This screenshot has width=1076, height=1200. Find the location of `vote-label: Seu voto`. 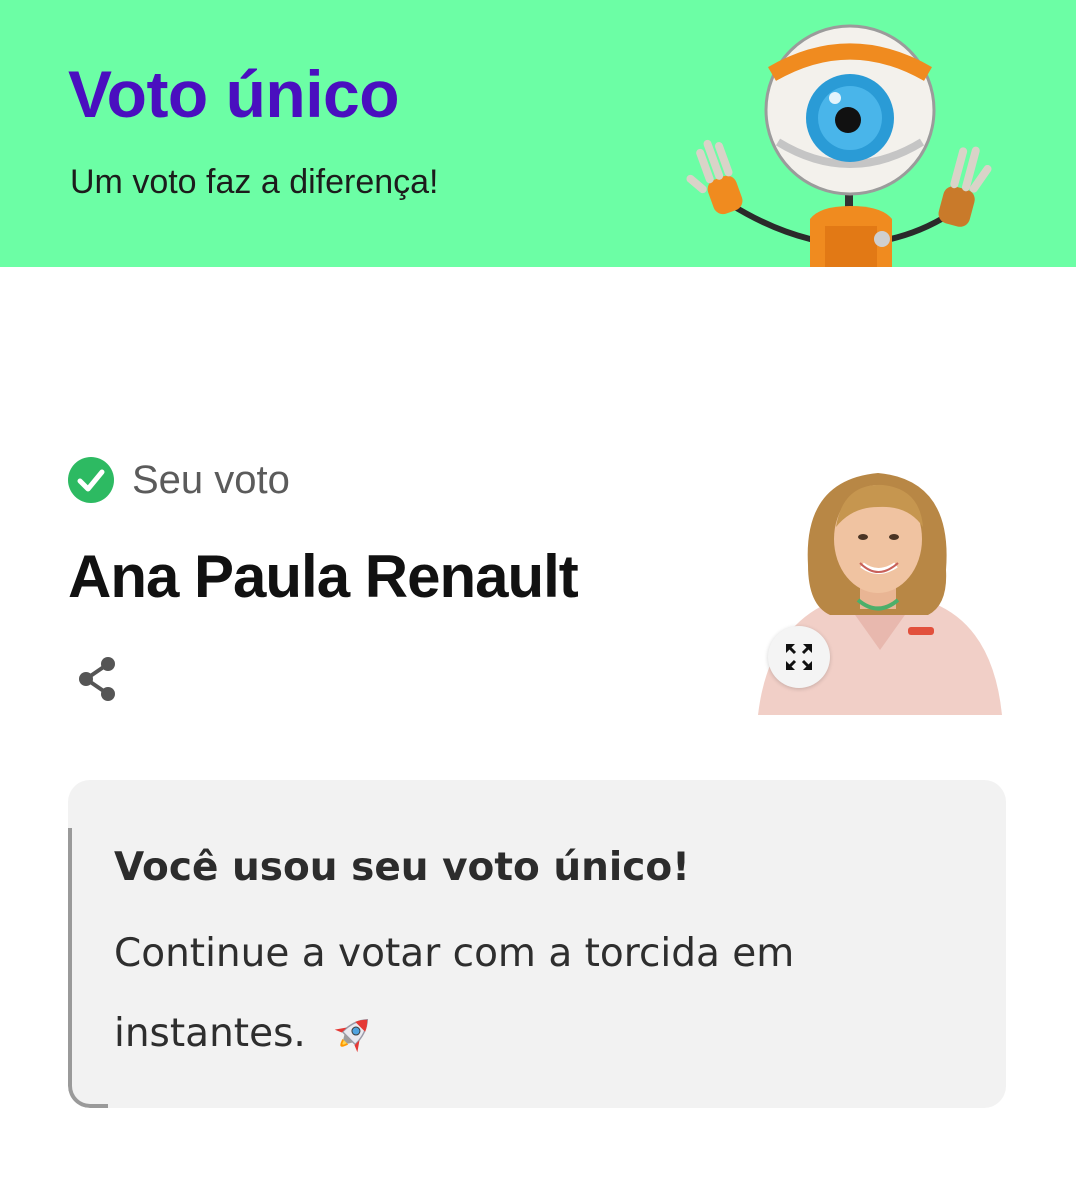

vote-label: Seu voto is located at coordinates (211, 479).